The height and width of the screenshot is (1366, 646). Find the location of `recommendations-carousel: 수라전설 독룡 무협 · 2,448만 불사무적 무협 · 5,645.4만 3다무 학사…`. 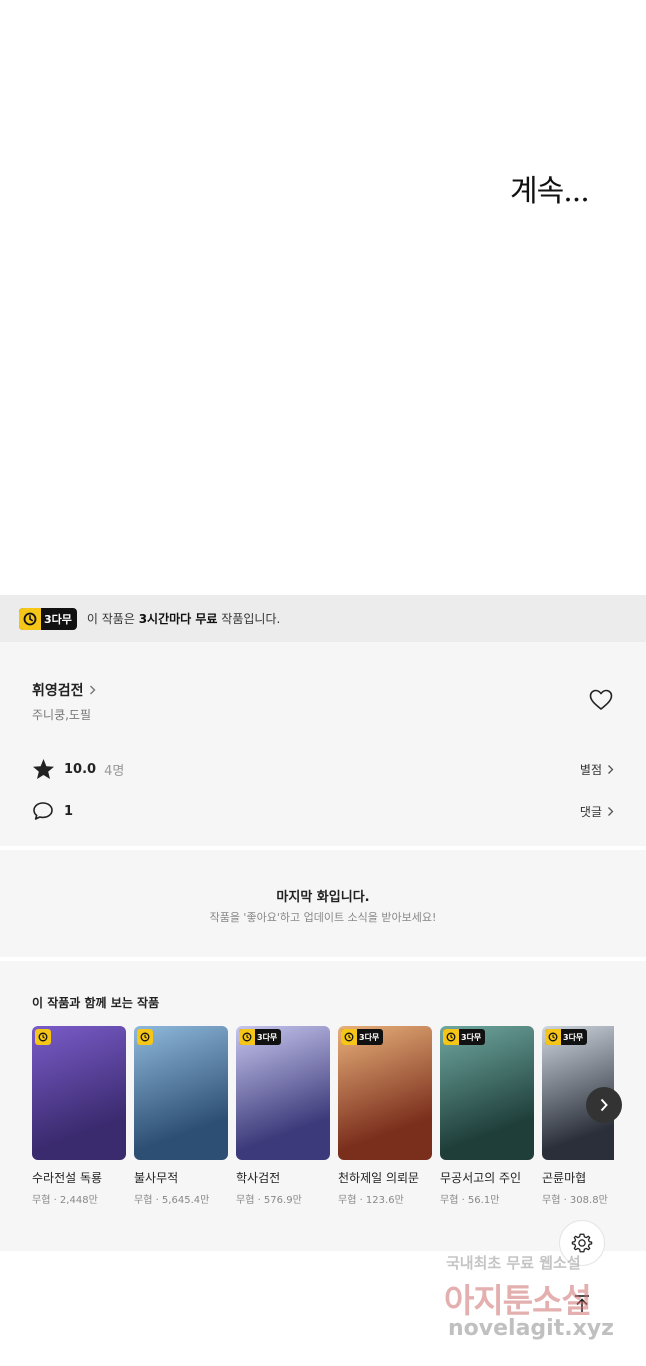

recommendations-carousel: 수라전설 독룡 무협 · 2,448만 불사무적 무협 · 5,645.4만 3다무 학사… is located at coordinates (323, 1121).